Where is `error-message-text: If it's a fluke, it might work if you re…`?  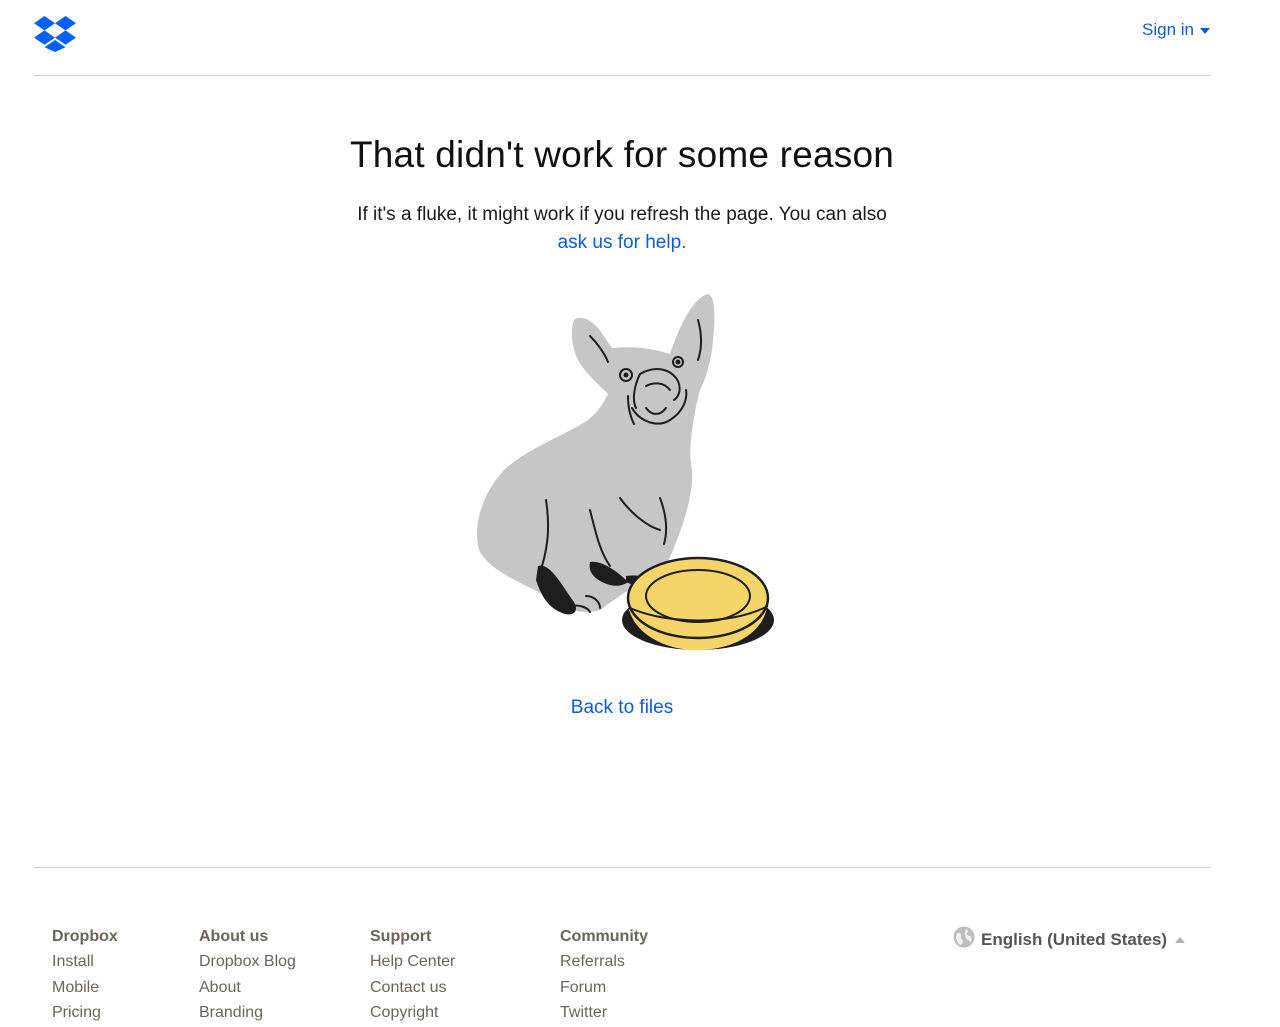
error-message-text: If it's a fluke, it might work if you re… is located at coordinates (622, 214).